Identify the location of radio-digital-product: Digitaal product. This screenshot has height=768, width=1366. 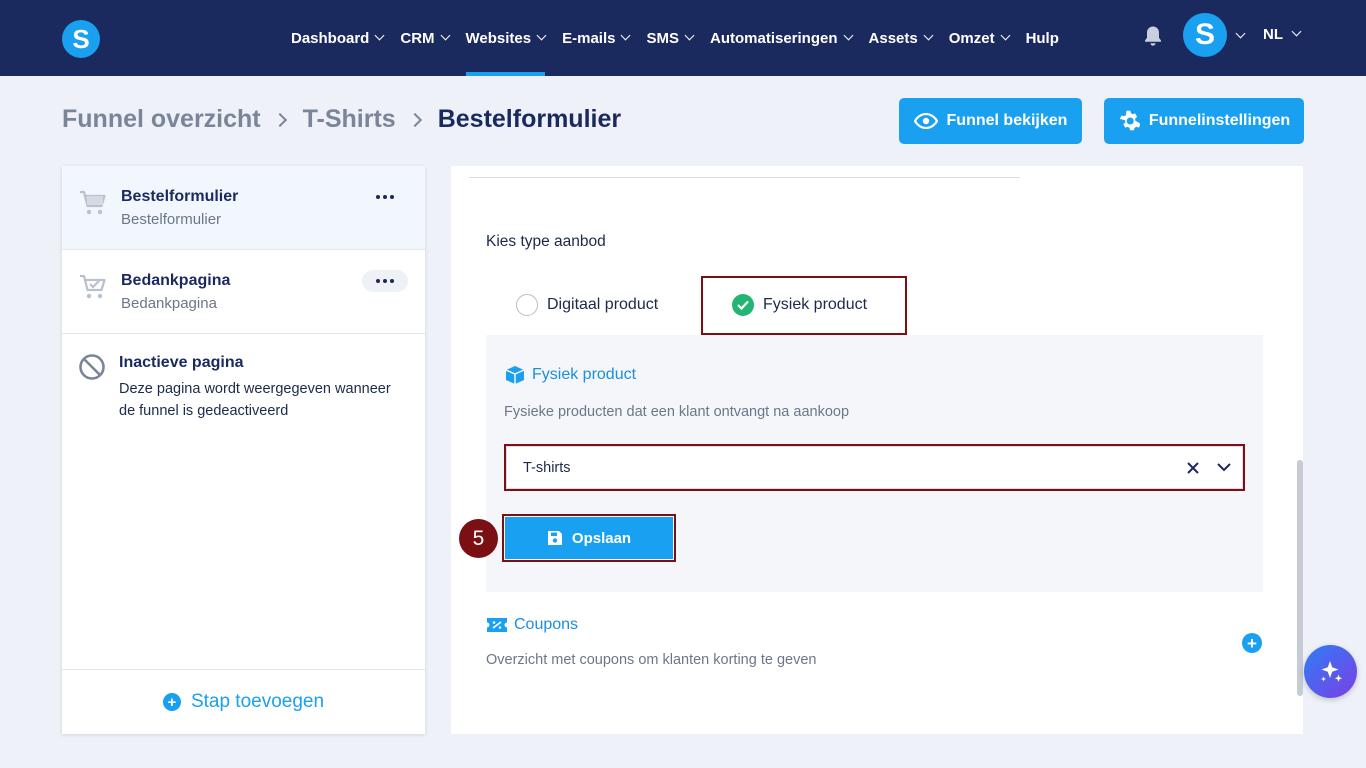
(587, 305).